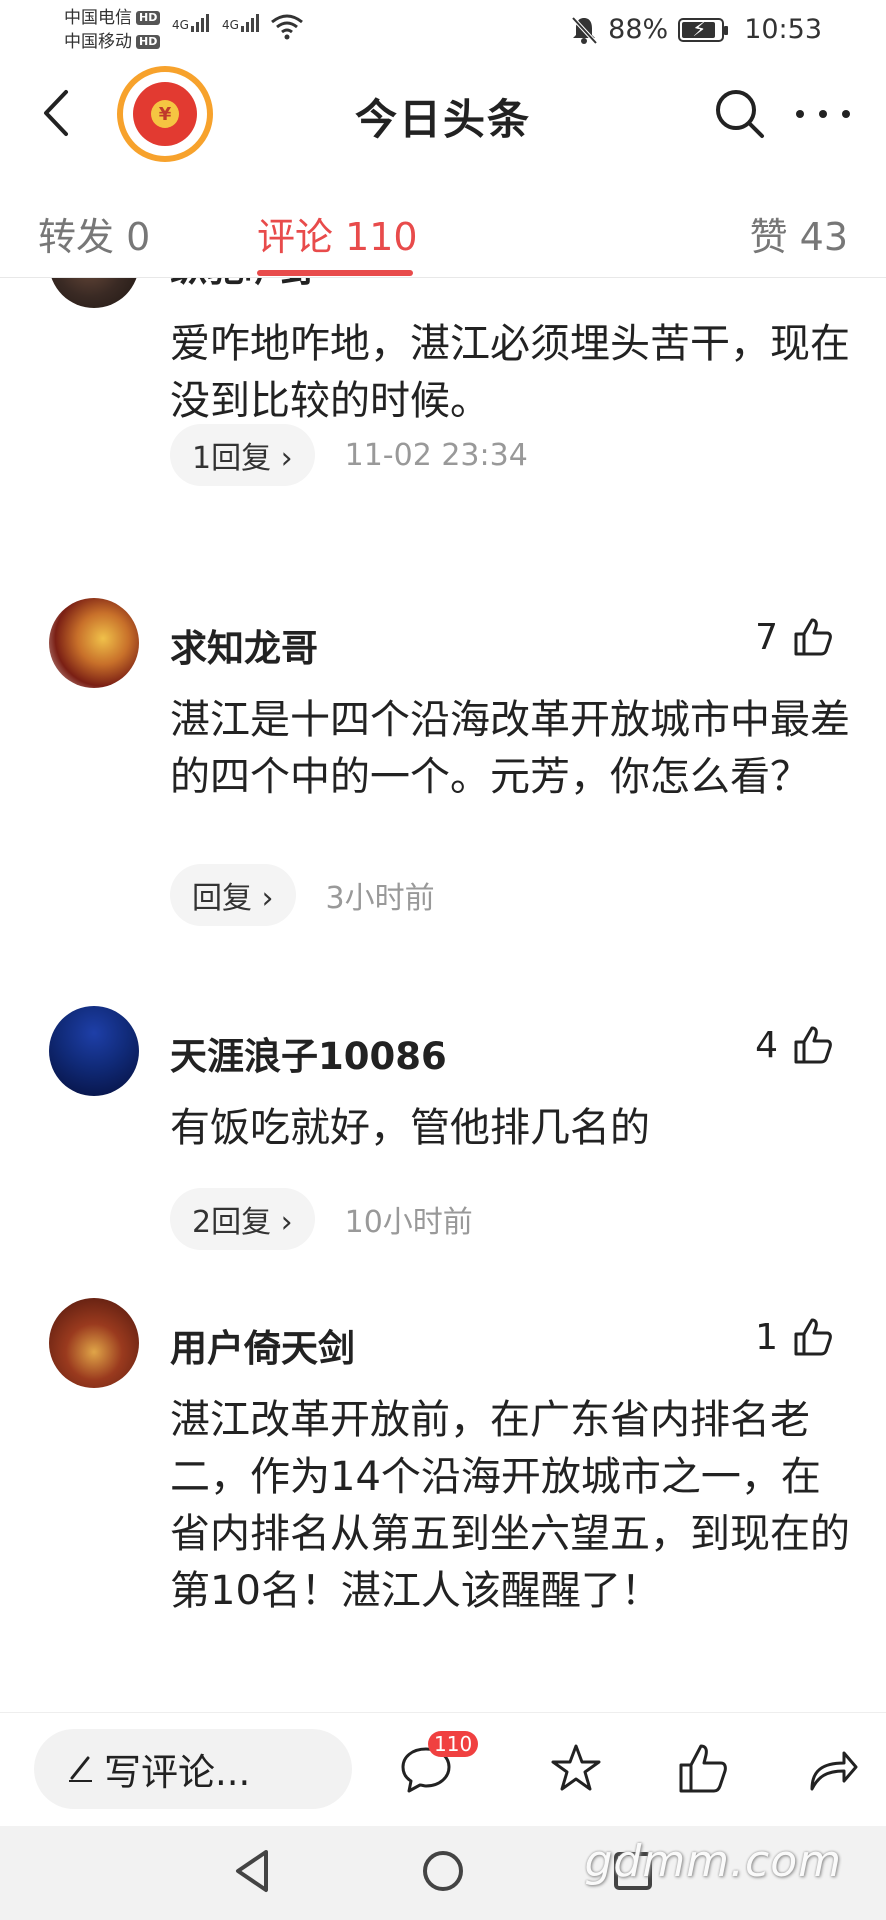  I want to click on watermark: gdmm.com, so click(713, 1861).